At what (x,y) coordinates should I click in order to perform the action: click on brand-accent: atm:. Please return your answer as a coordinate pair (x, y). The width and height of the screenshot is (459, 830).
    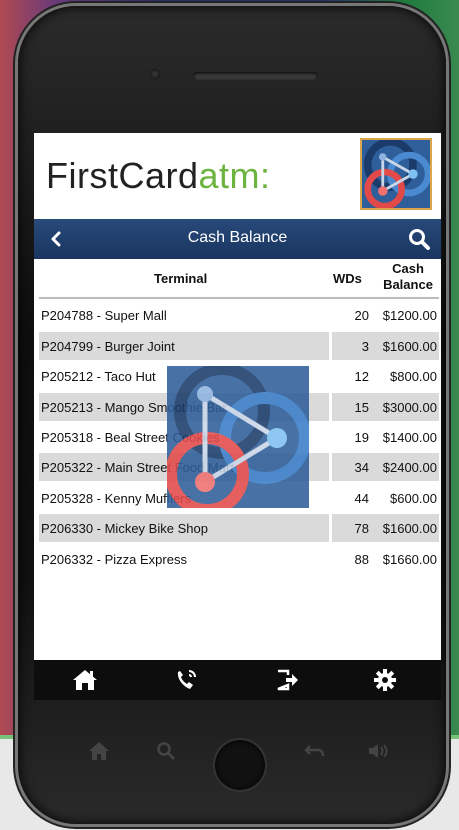
    Looking at the image, I should click on (234, 175).